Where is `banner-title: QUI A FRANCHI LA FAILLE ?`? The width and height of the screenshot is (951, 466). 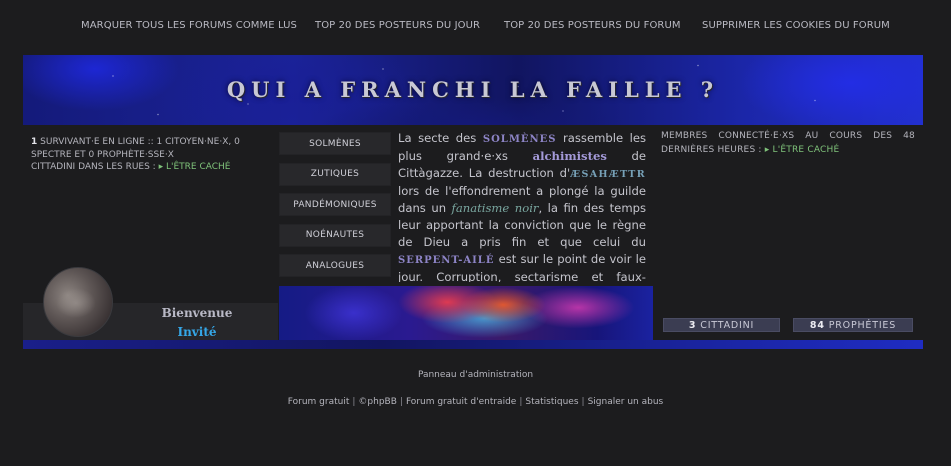
banner-title: QUI A FRANCHI LA FAILLE ? is located at coordinates (473, 89).